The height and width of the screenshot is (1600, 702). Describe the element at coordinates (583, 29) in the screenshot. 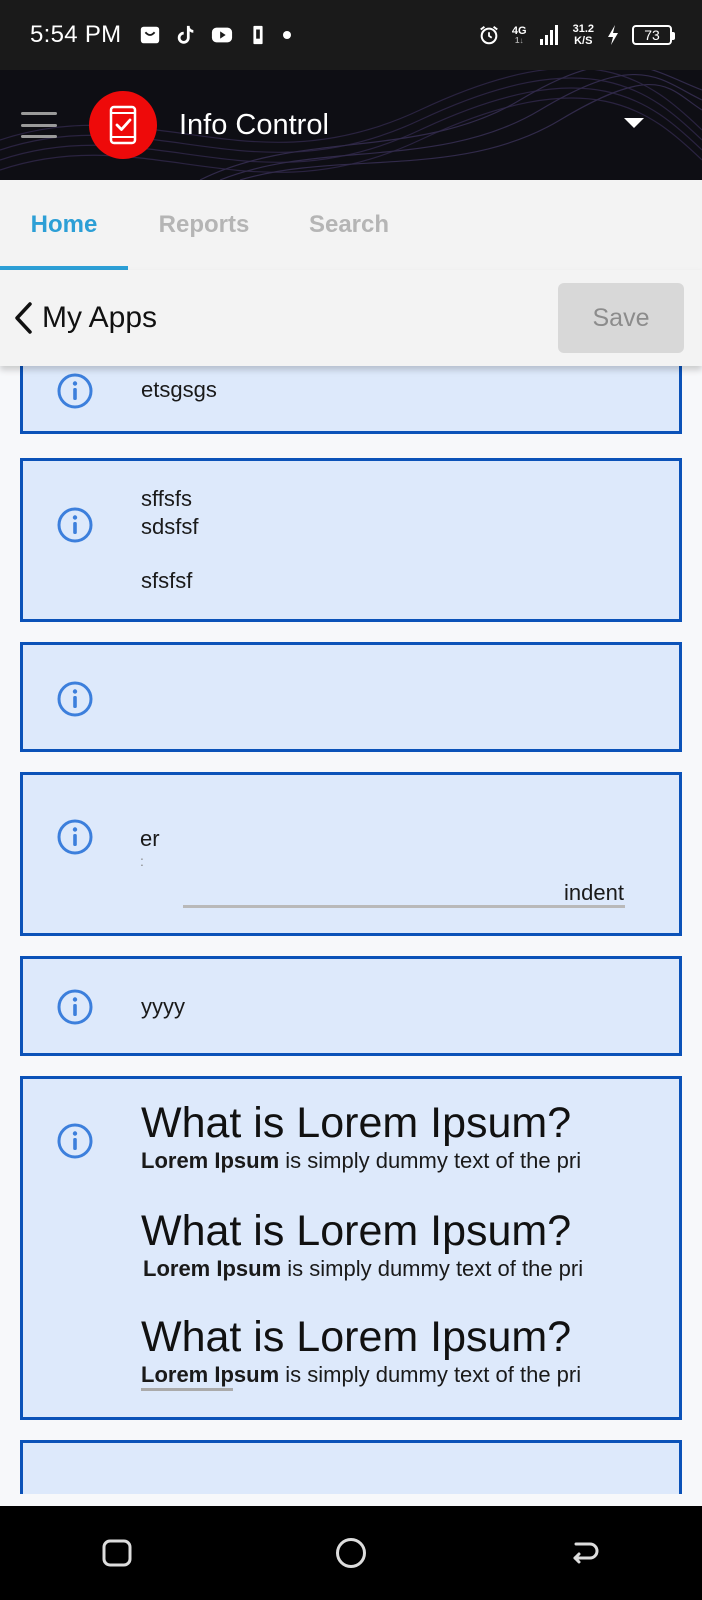

I see `net-speed-value: 31.2` at that location.